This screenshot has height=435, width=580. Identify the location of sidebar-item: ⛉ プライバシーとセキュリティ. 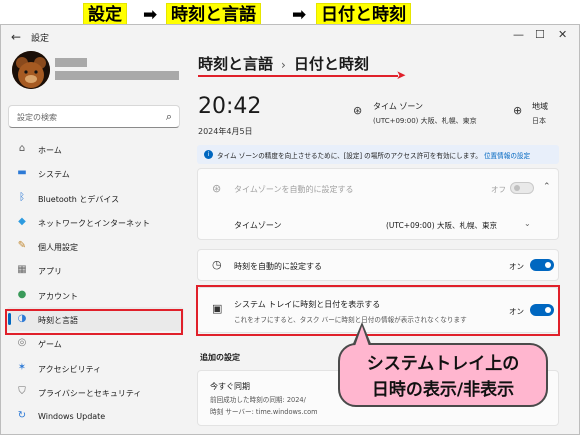
(95, 392).